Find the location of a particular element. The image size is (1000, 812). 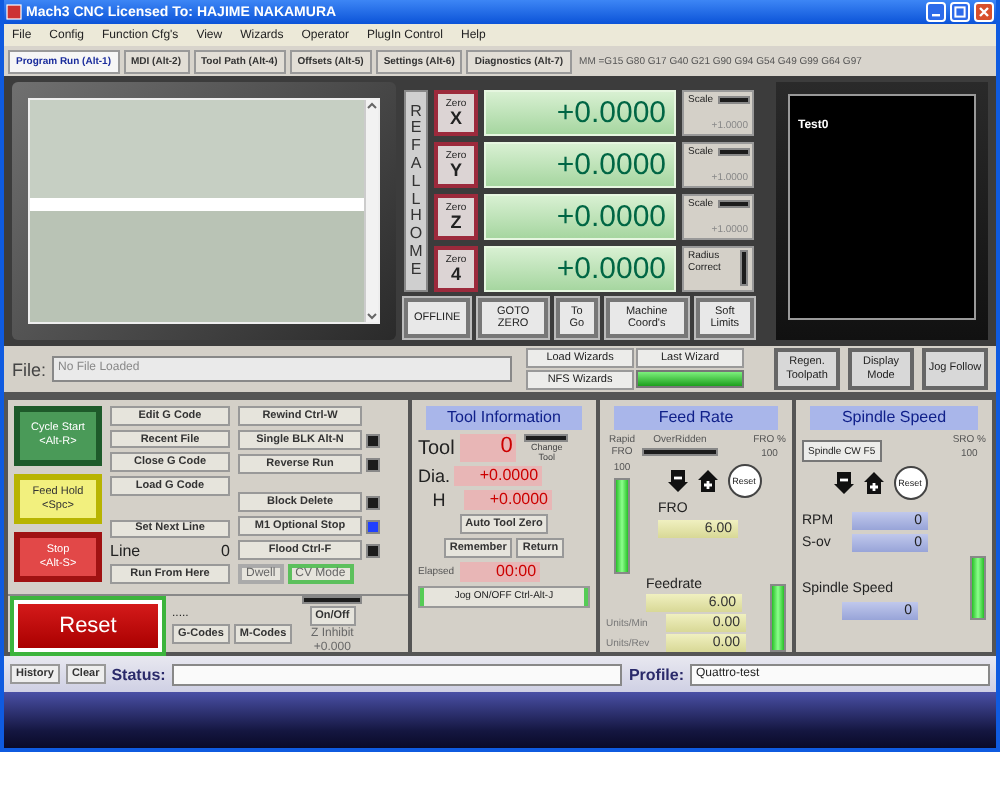

elapsed-value: 00:00 is located at coordinates (500, 572).